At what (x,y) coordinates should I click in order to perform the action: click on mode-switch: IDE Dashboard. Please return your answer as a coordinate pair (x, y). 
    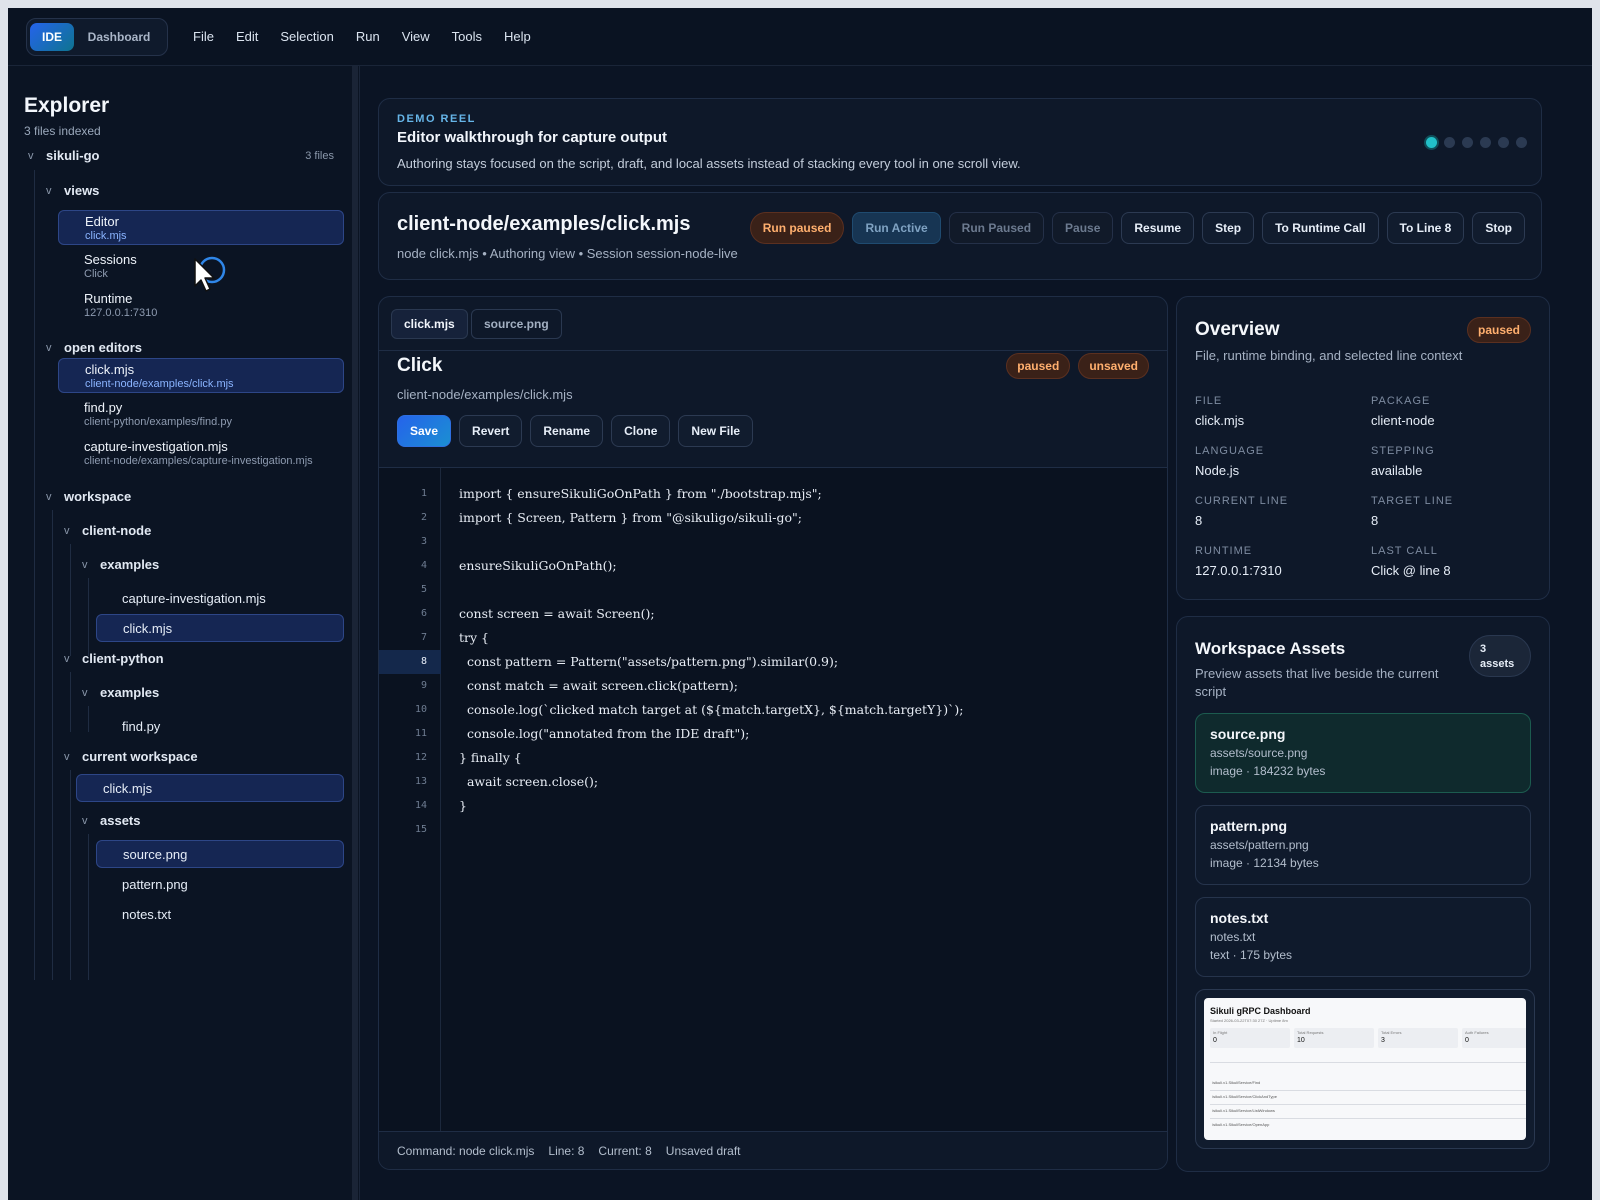
    Looking at the image, I should click on (97, 36).